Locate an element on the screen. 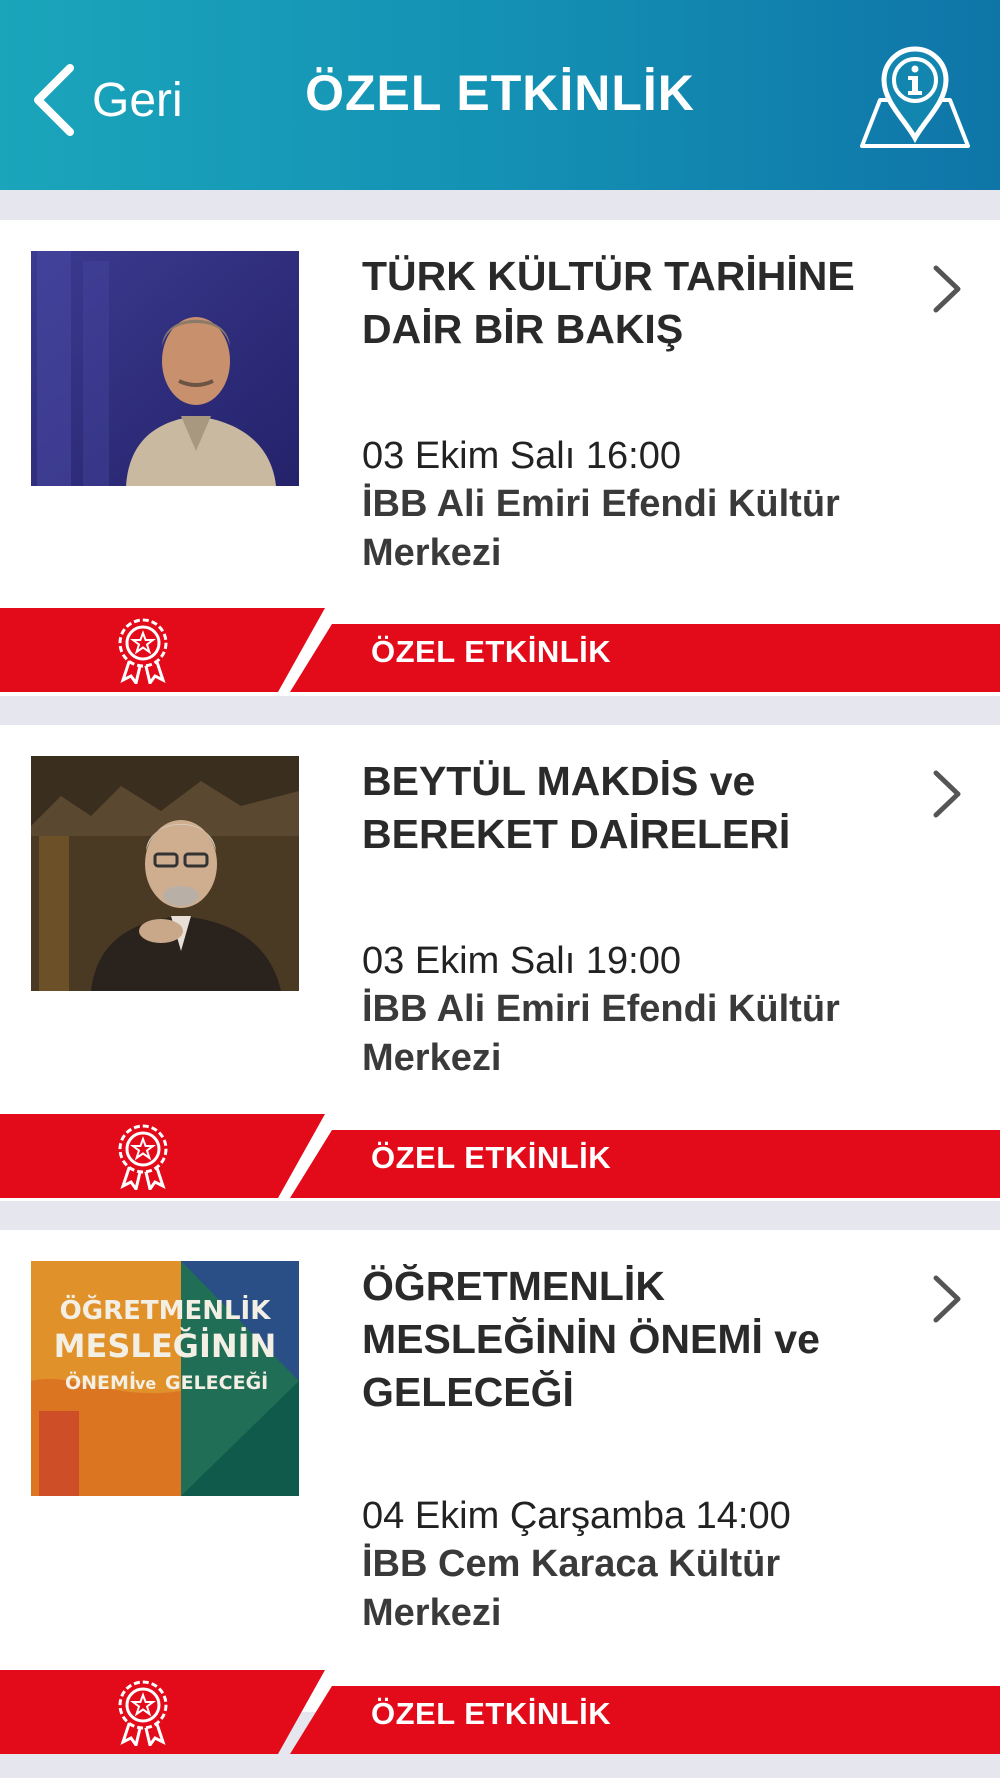  svg-text: GELECEĞİ is located at coordinates (216, 1382).